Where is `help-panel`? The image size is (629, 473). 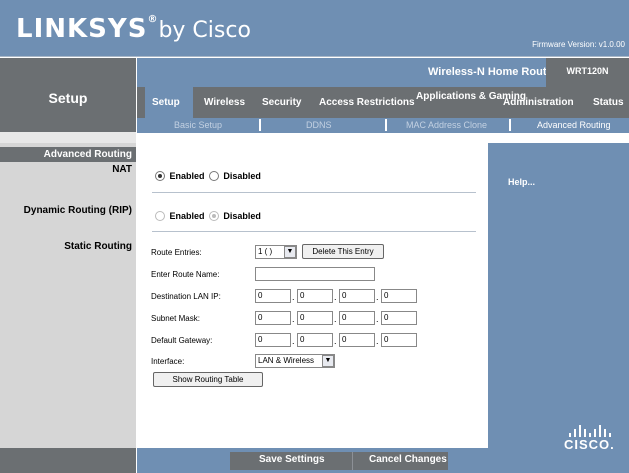
help-panel is located at coordinates (558, 295).